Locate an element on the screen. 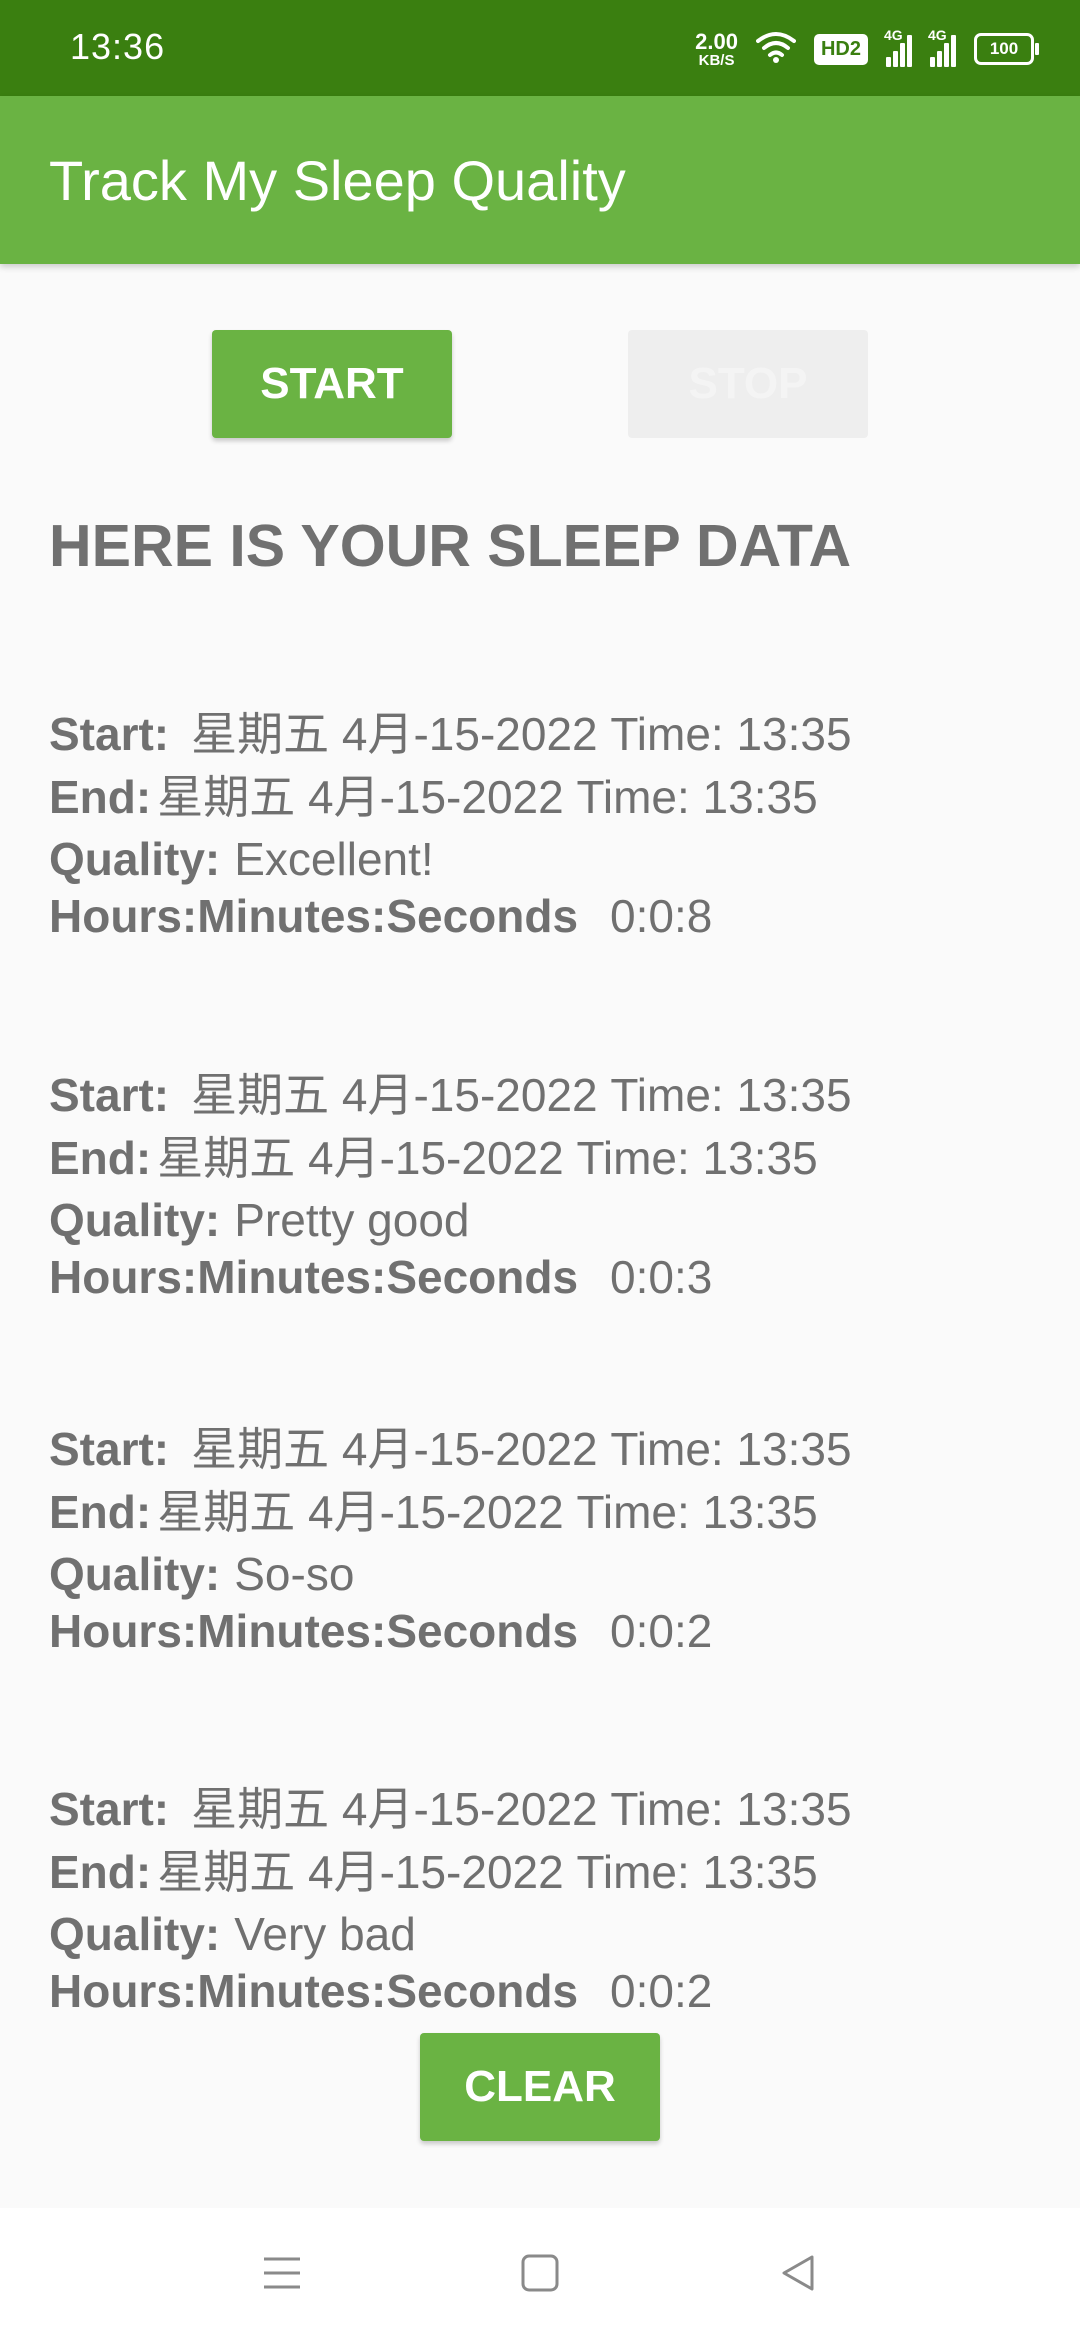 The image size is (1080, 2340). duration-value: 0:0:8 is located at coordinates (661, 916).